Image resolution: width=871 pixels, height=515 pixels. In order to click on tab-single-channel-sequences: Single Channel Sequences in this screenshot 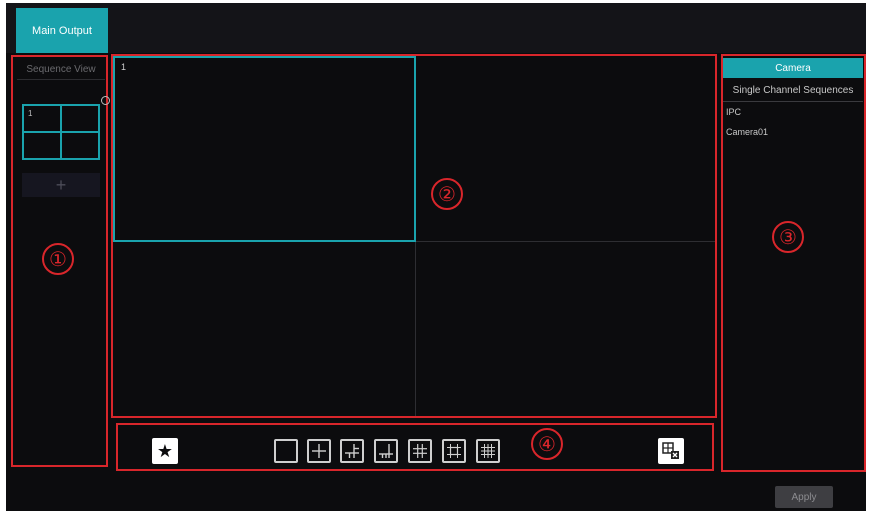, I will do `click(793, 90)`.